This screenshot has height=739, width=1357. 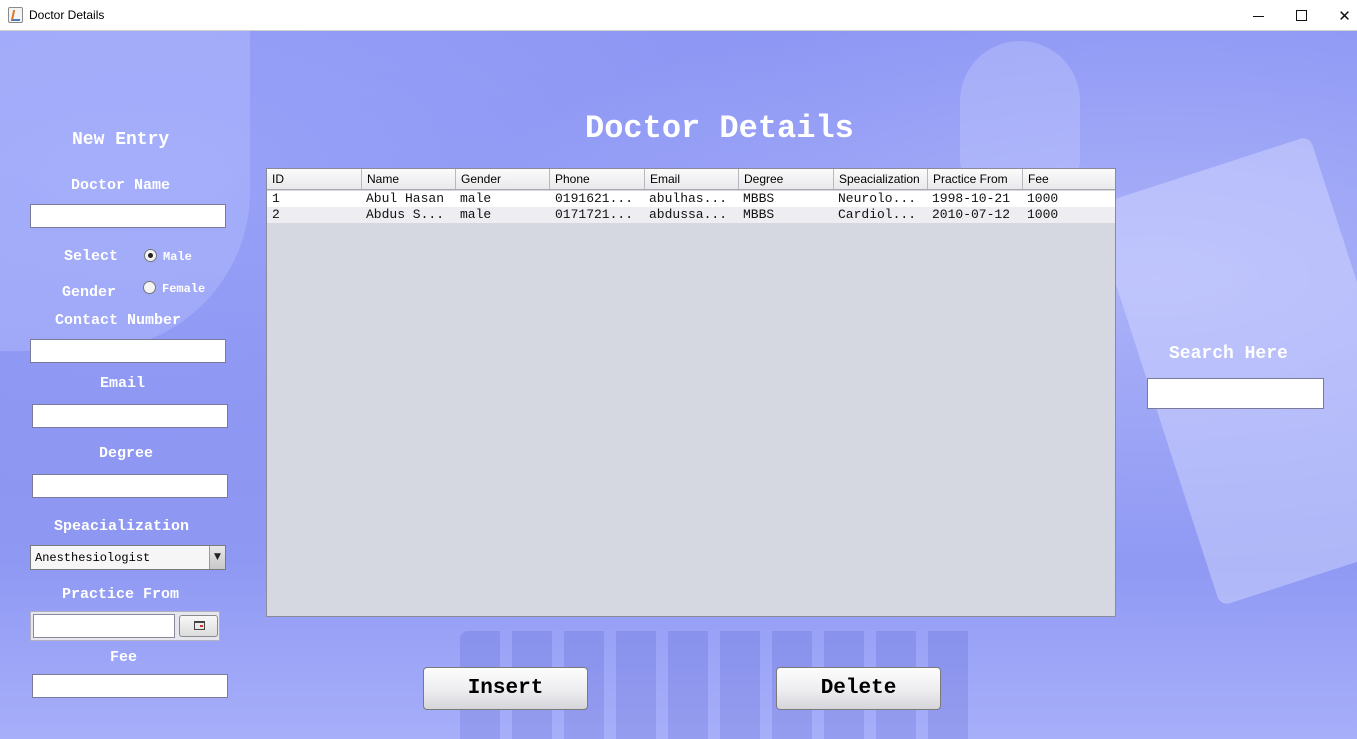 What do you see at coordinates (128, 216) in the screenshot?
I see `doctor-name-input` at bounding box center [128, 216].